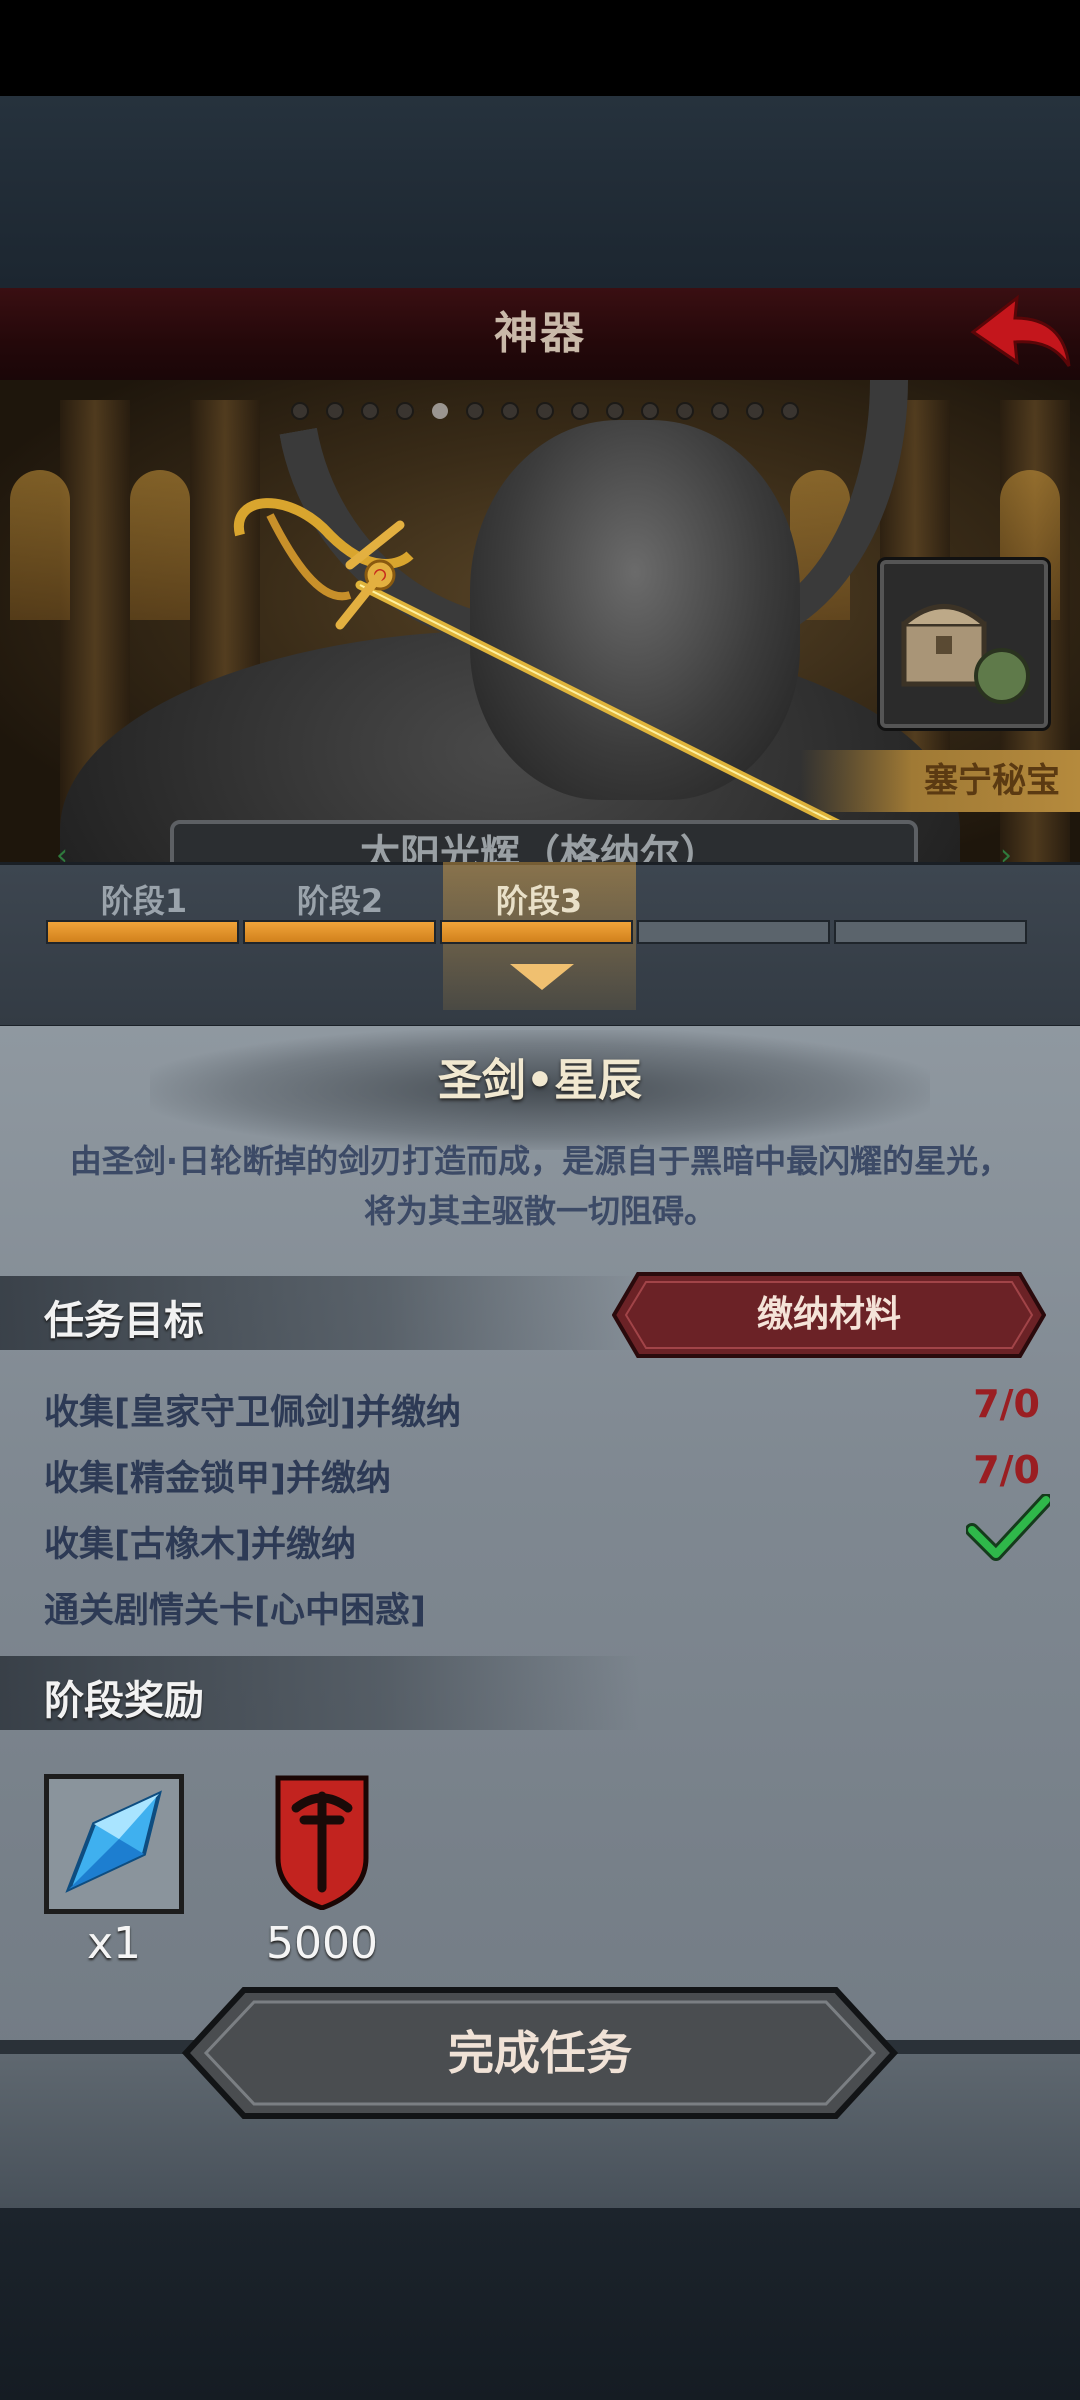 This screenshot has height=2400, width=1080. Describe the element at coordinates (540, 2053) in the screenshot. I see `complete-task-button` at that location.